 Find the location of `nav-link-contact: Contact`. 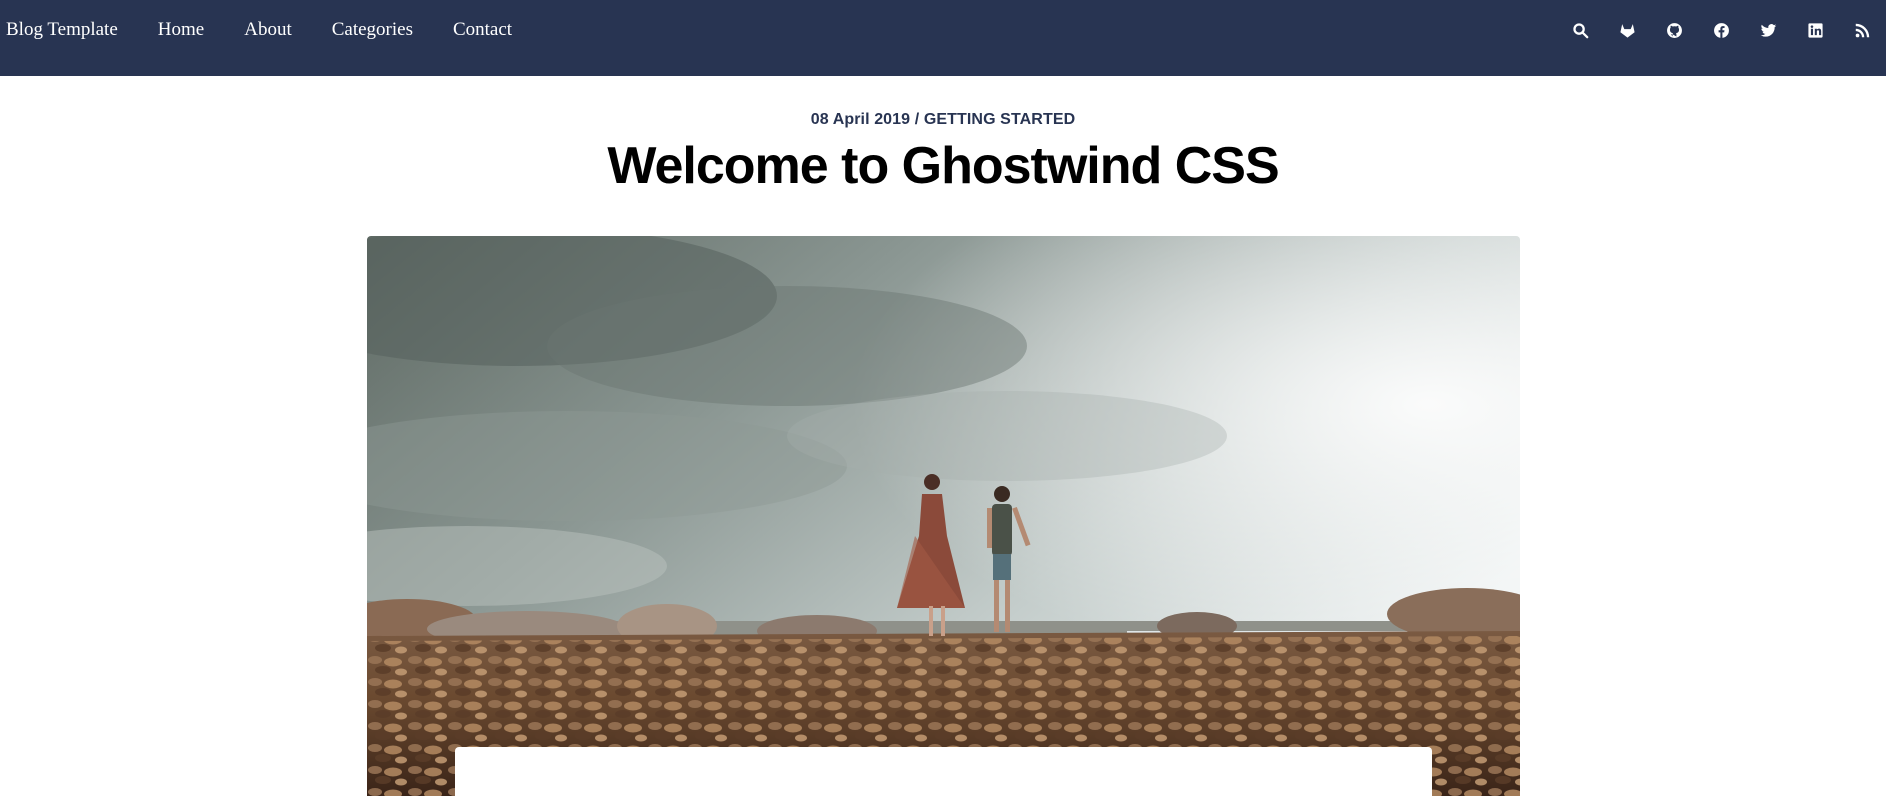

nav-link-contact: Contact is located at coordinates (482, 30).